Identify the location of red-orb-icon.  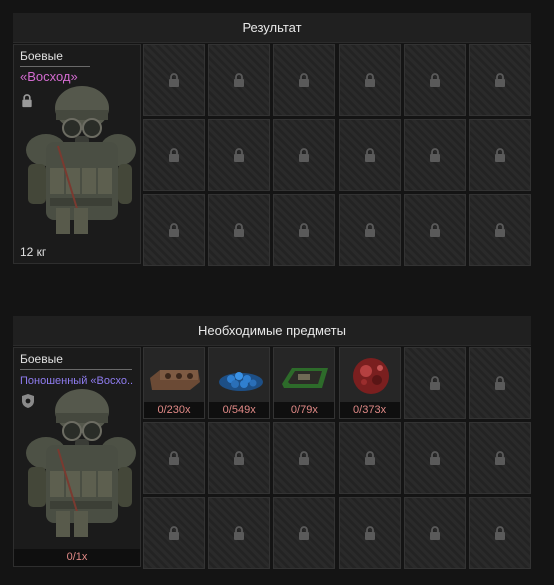
(370, 376).